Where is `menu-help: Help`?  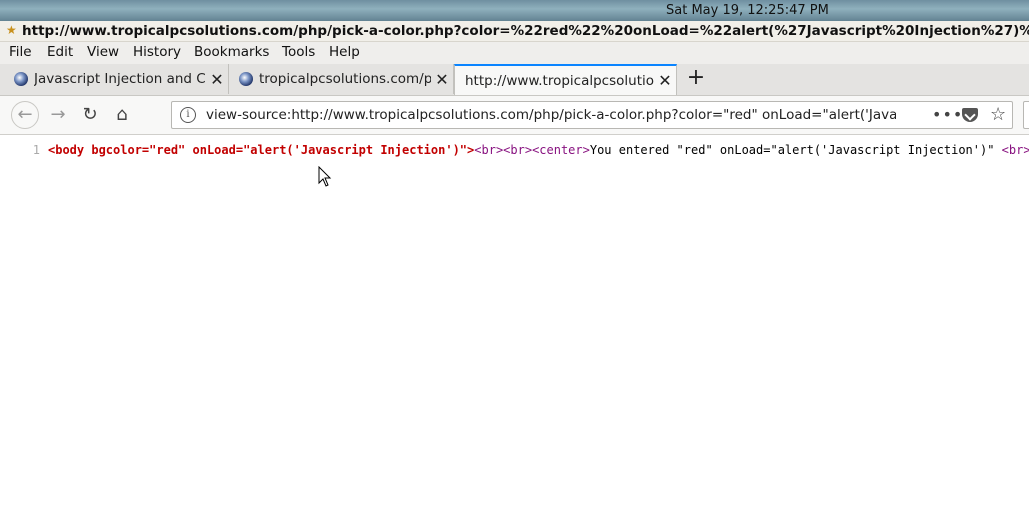 menu-help: Help is located at coordinates (344, 52).